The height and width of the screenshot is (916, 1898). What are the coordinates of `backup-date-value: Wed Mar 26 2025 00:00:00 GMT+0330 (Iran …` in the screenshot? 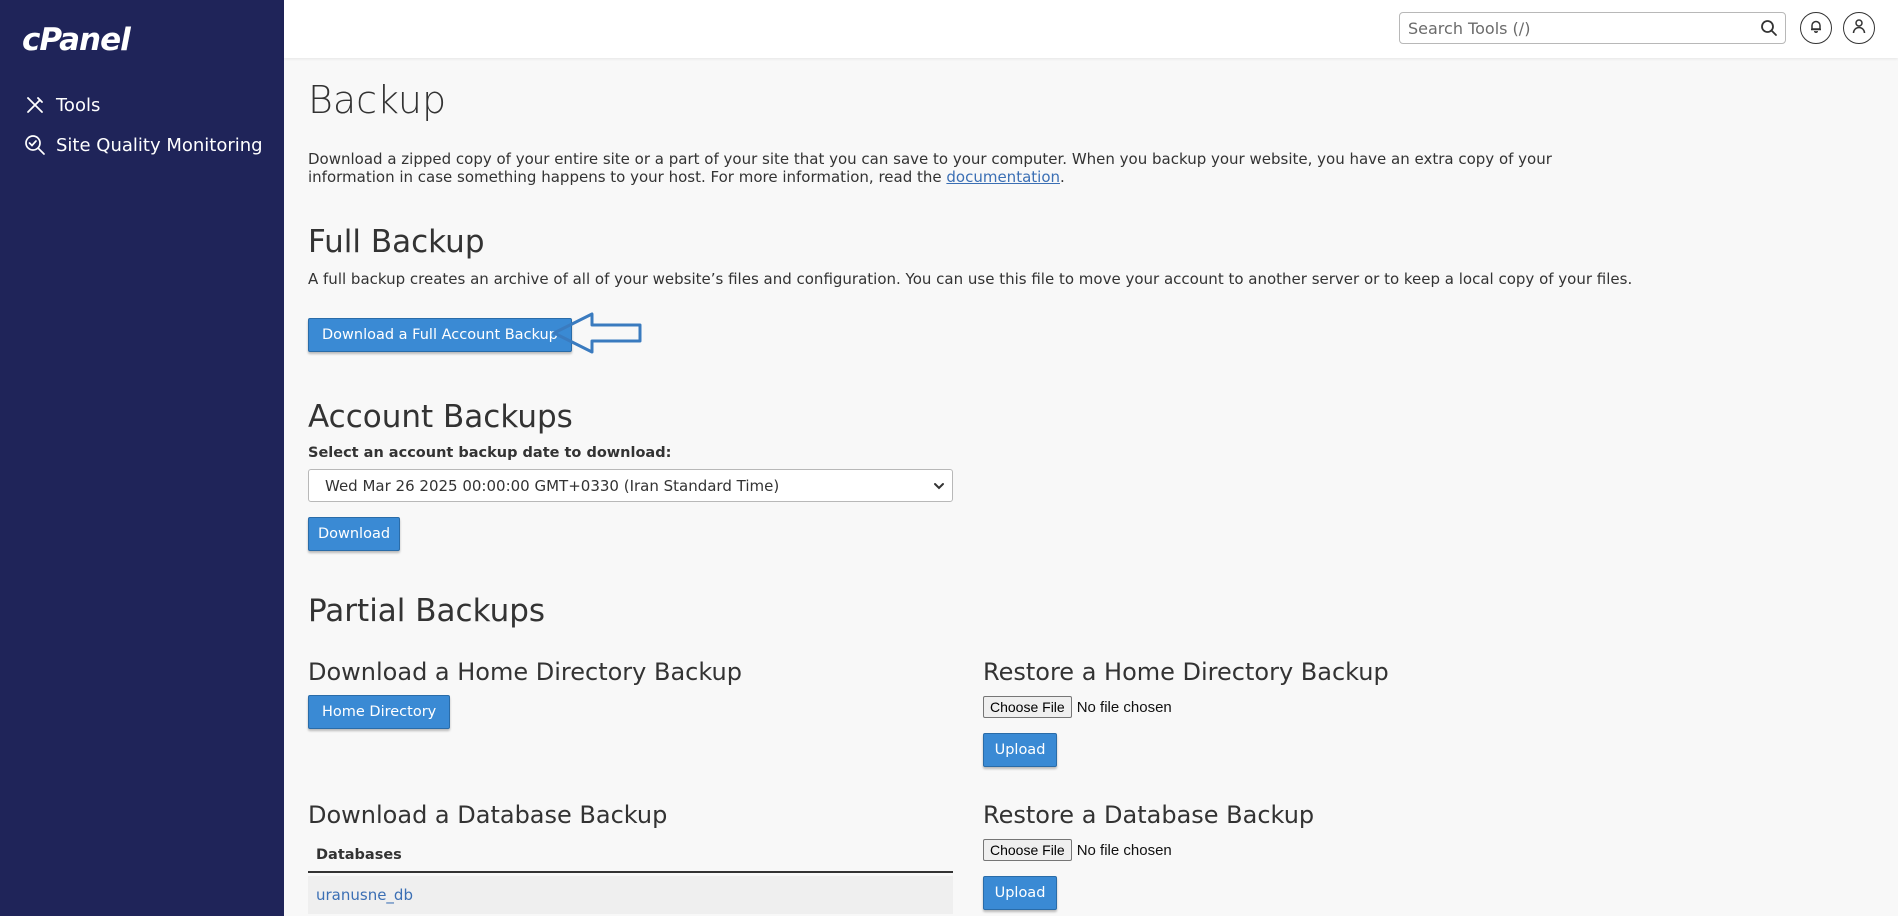 It's located at (552, 485).